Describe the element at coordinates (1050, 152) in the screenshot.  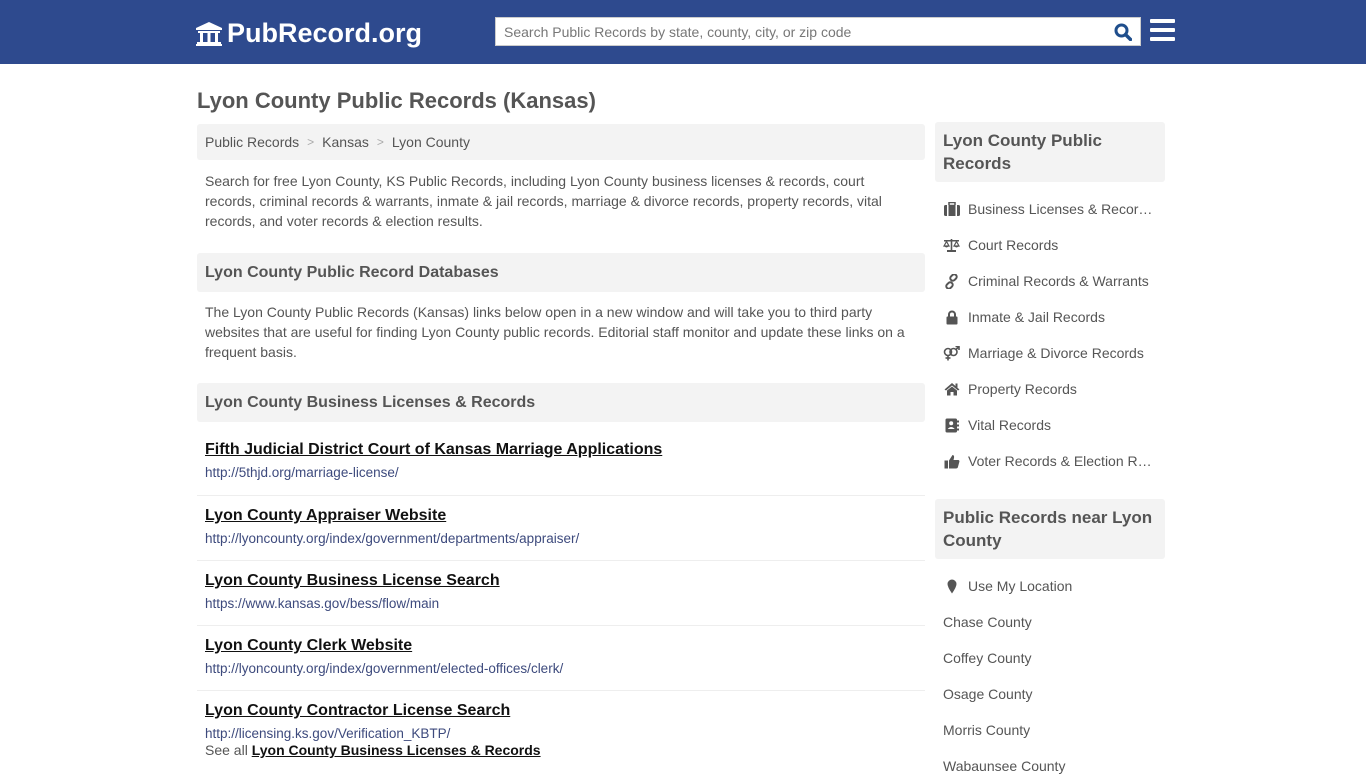
I see `sidebar-records-heading: Lyon County Public Records` at that location.